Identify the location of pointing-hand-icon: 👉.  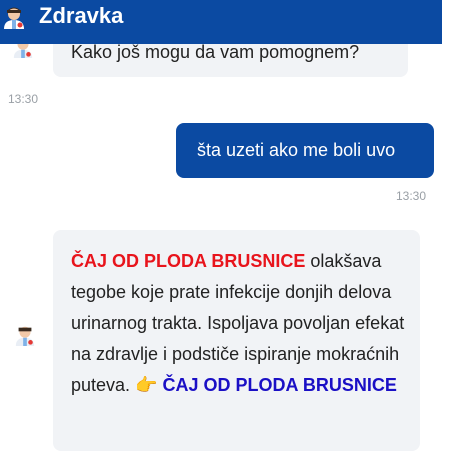
(146, 385).